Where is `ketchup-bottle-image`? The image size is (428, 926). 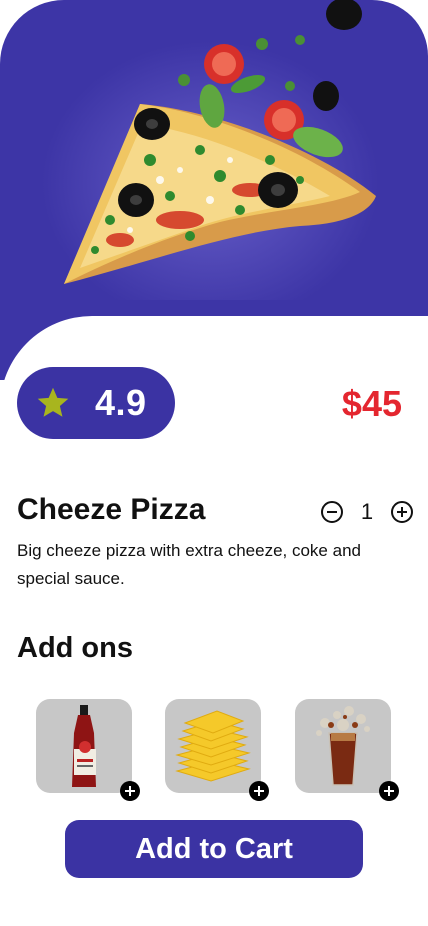
ketchup-bottle-image is located at coordinates (84, 746).